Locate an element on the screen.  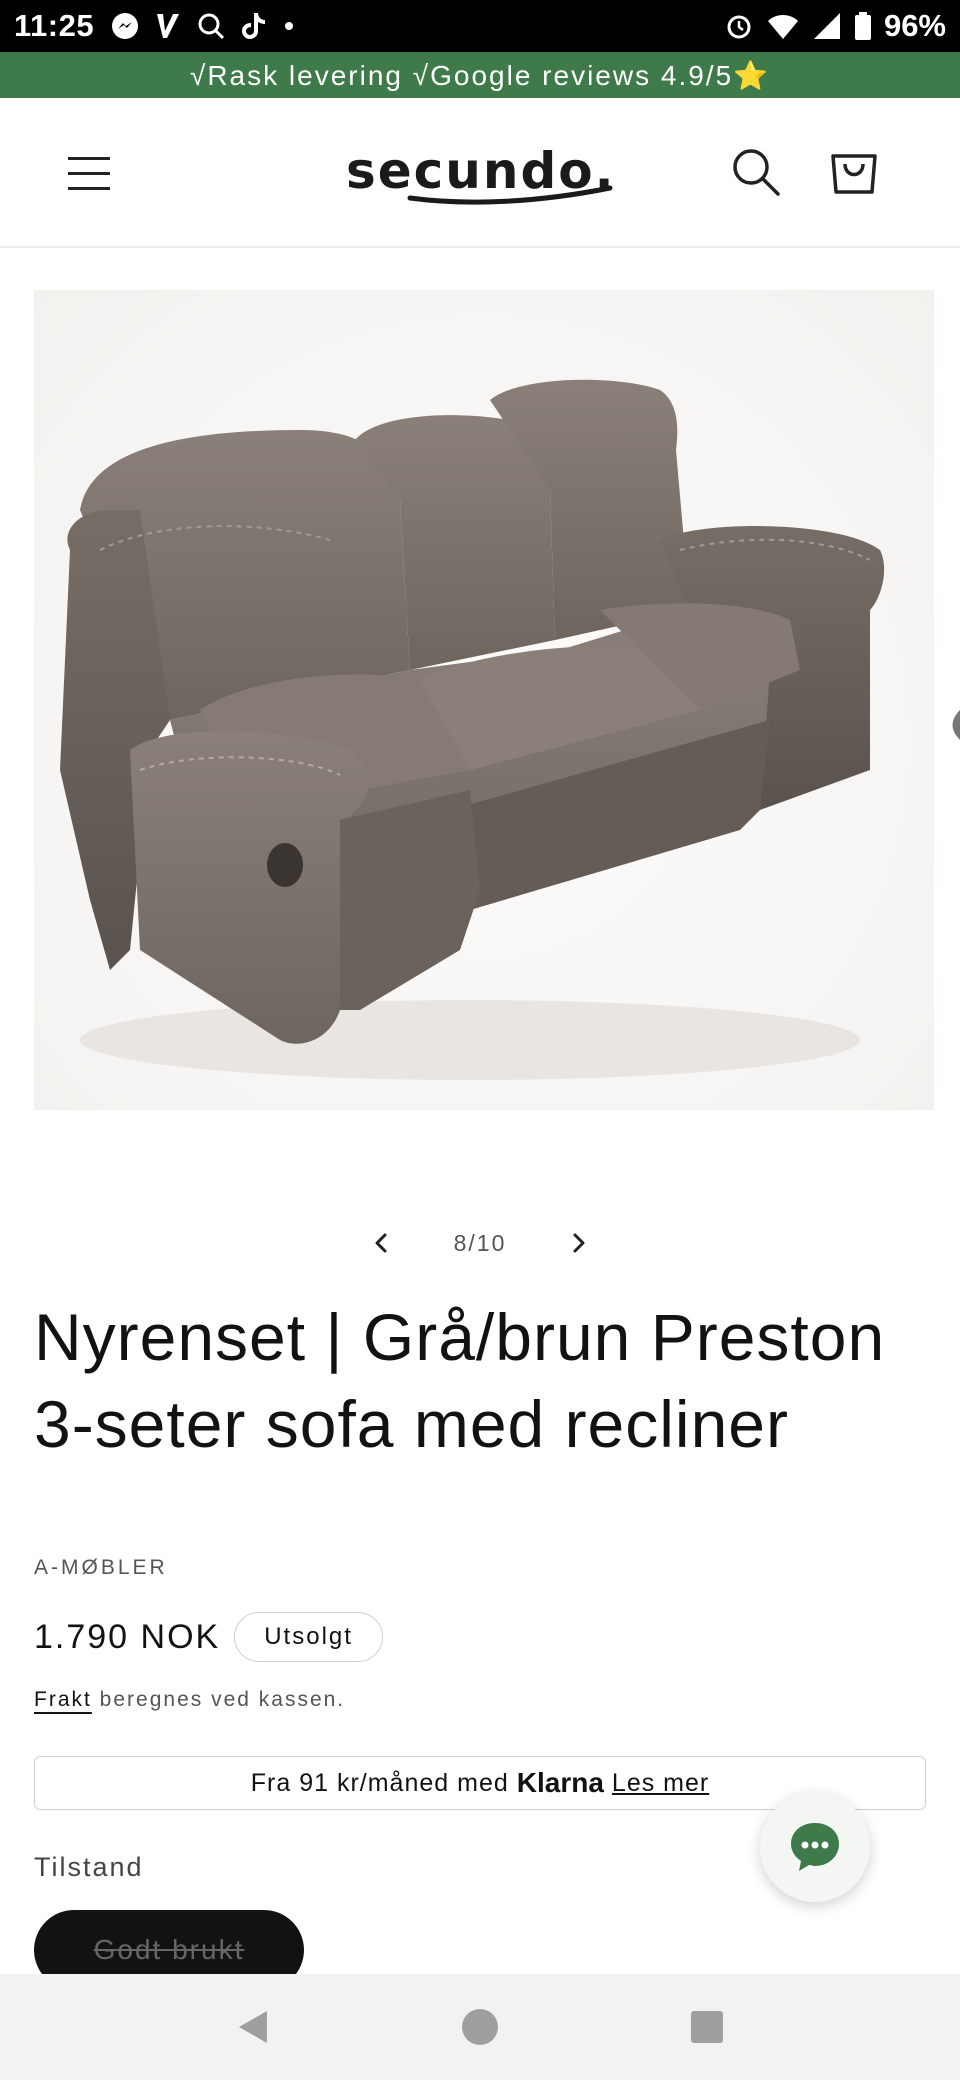
shipping-text: beregnes ved kassen. is located at coordinates (218, 1699).